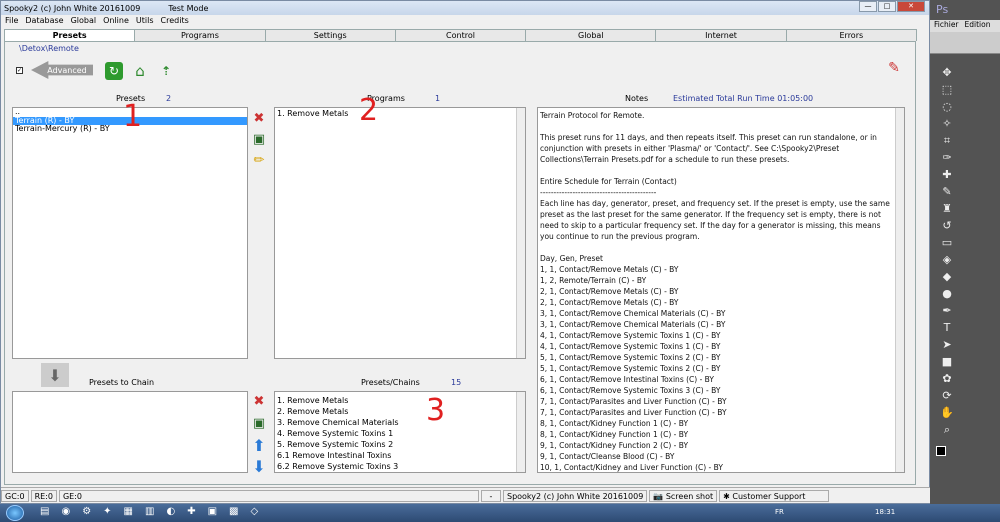  What do you see at coordinates (122, 382) in the screenshot?
I see `chain-label: Presets to Chain` at bounding box center [122, 382].